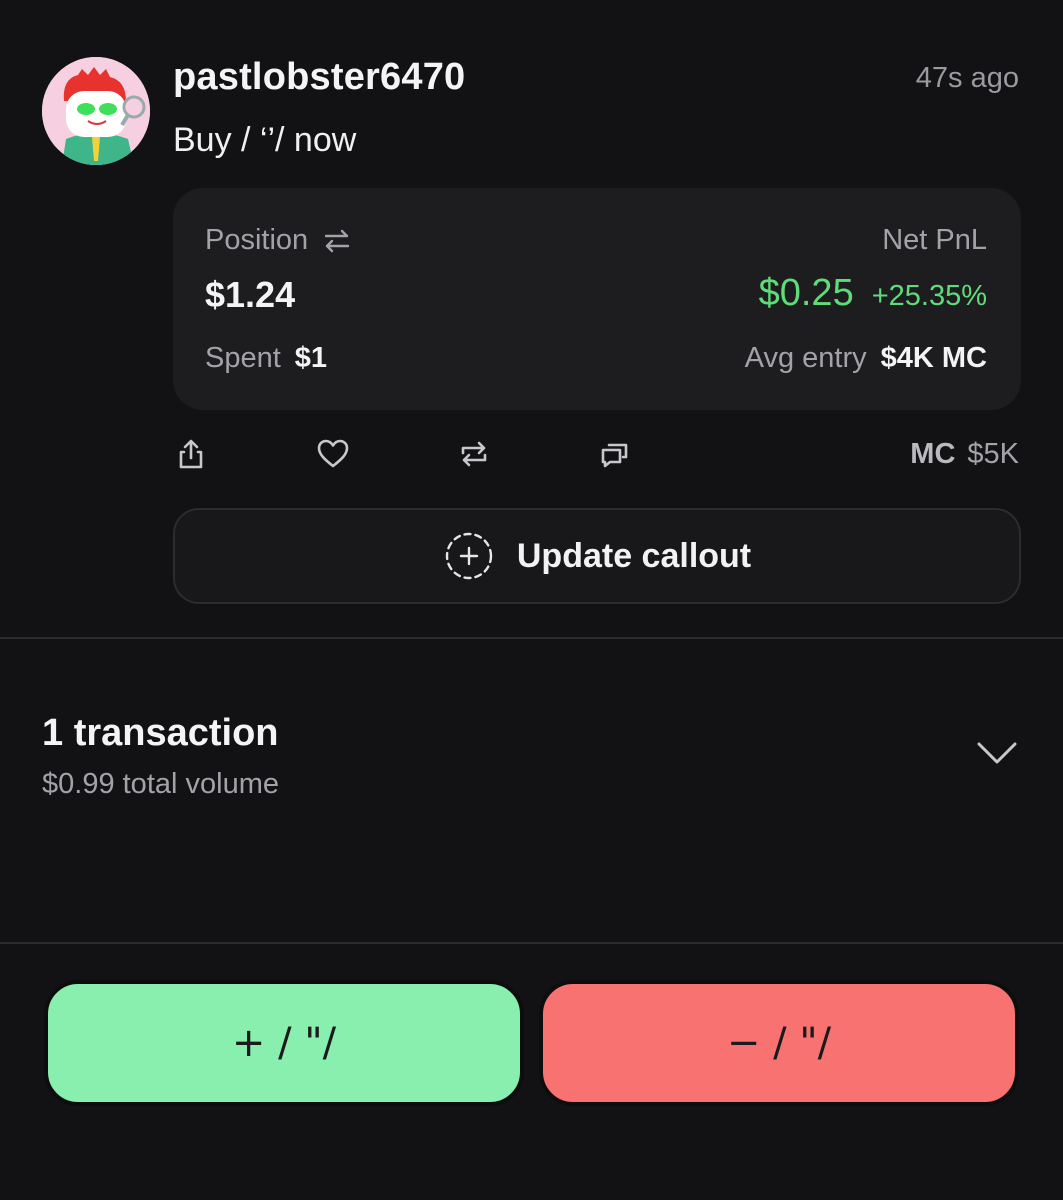 The image size is (1063, 1200). I want to click on dashed-plus-icon, so click(469, 556).